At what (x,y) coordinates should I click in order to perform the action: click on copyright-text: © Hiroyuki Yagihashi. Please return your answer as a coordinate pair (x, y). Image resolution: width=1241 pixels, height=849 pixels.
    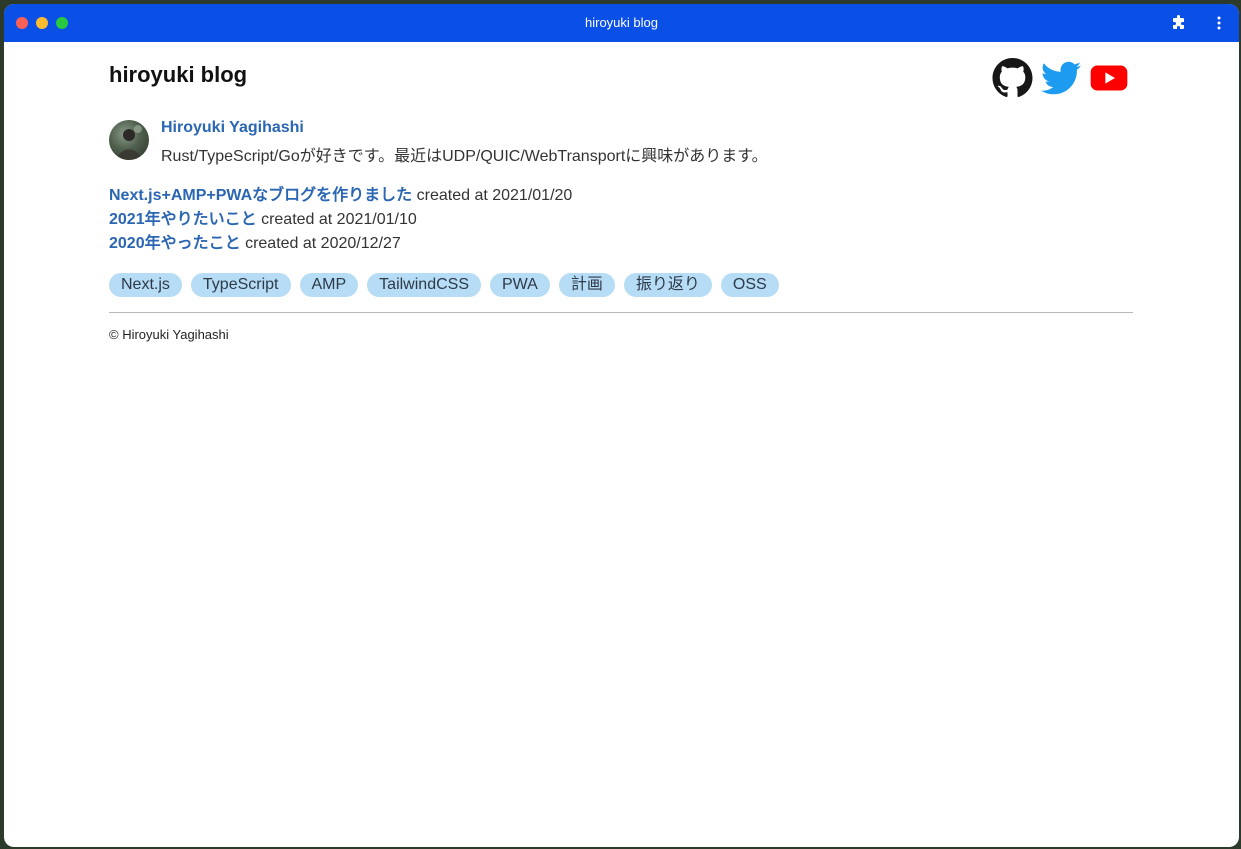
    Looking at the image, I should click on (169, 334).